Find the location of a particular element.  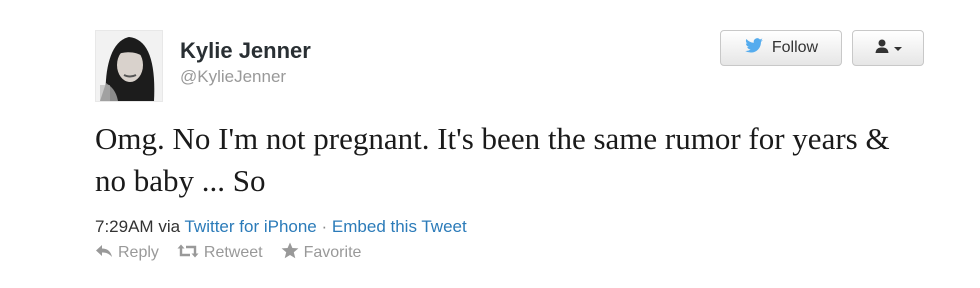

tweet-time: 7:29AM is located at coordinates (124, 226).